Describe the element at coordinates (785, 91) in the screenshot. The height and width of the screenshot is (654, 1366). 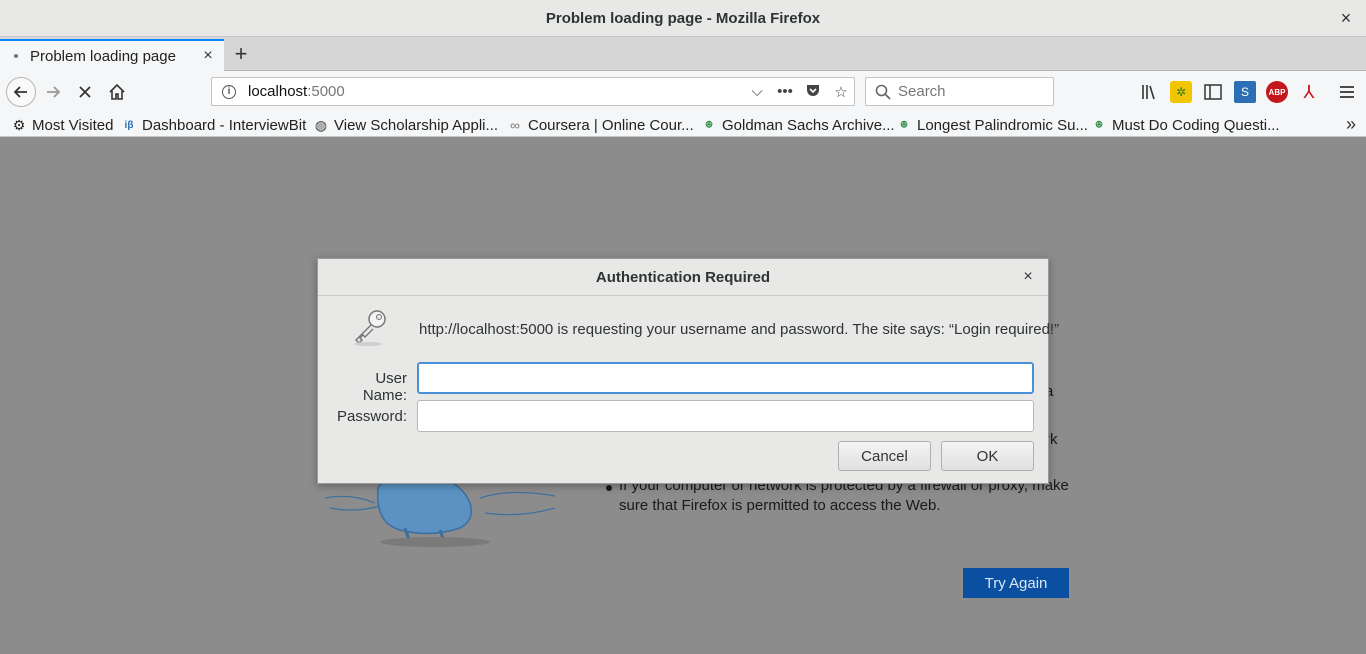
I see `page-actions-icon: •••` at that location.